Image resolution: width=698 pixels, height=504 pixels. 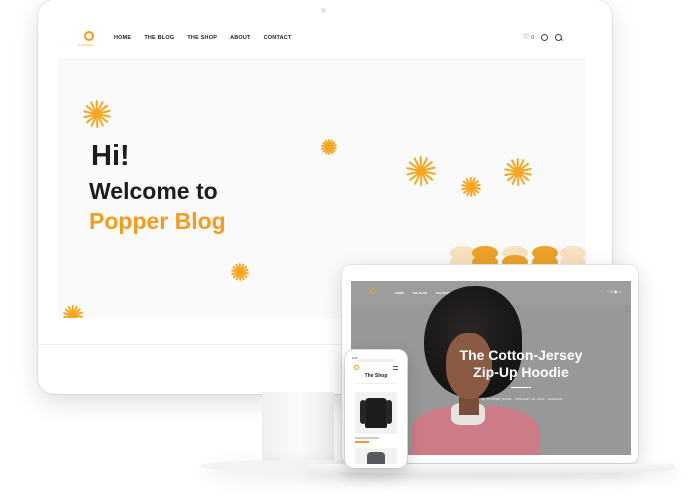 I want to click on product-title: The Cotton-Jersey Zip-Up Hoodie, so click(x=521, y=364).